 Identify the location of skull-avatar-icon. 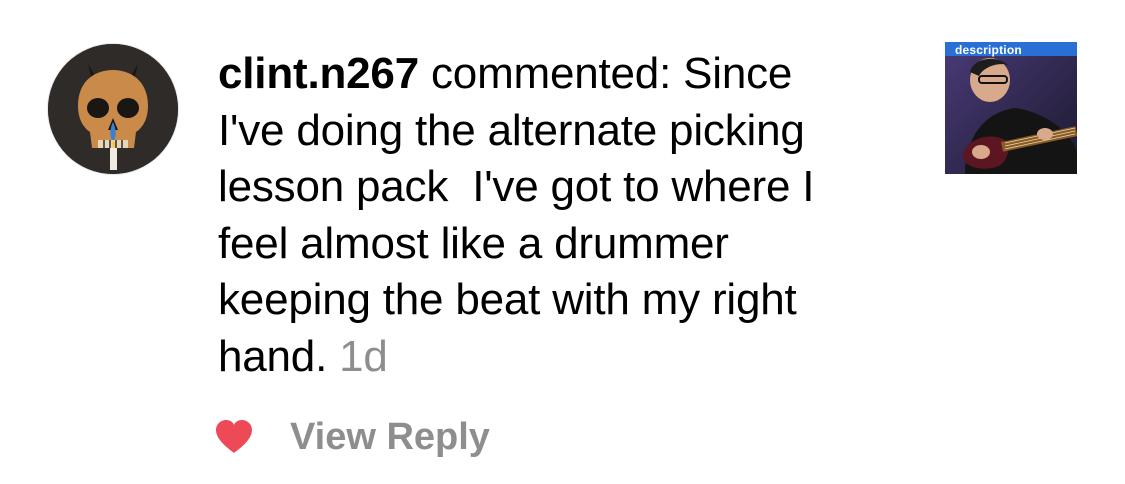
(113, 109).